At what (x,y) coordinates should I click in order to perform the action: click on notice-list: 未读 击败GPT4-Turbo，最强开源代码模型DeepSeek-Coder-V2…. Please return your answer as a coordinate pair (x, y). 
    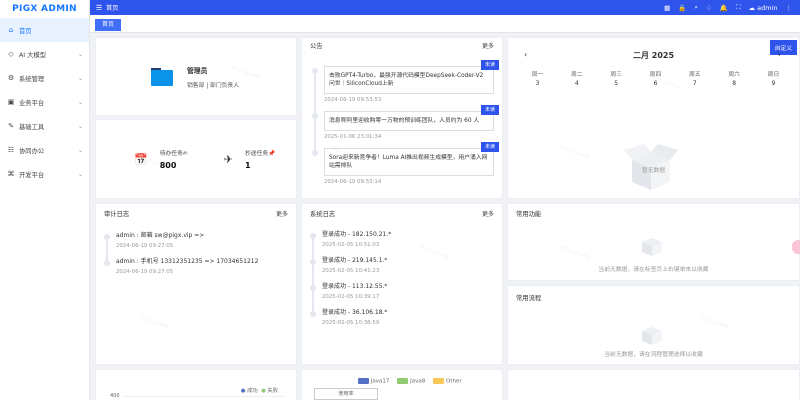
    Looking at the image, I should click on (402, 118).